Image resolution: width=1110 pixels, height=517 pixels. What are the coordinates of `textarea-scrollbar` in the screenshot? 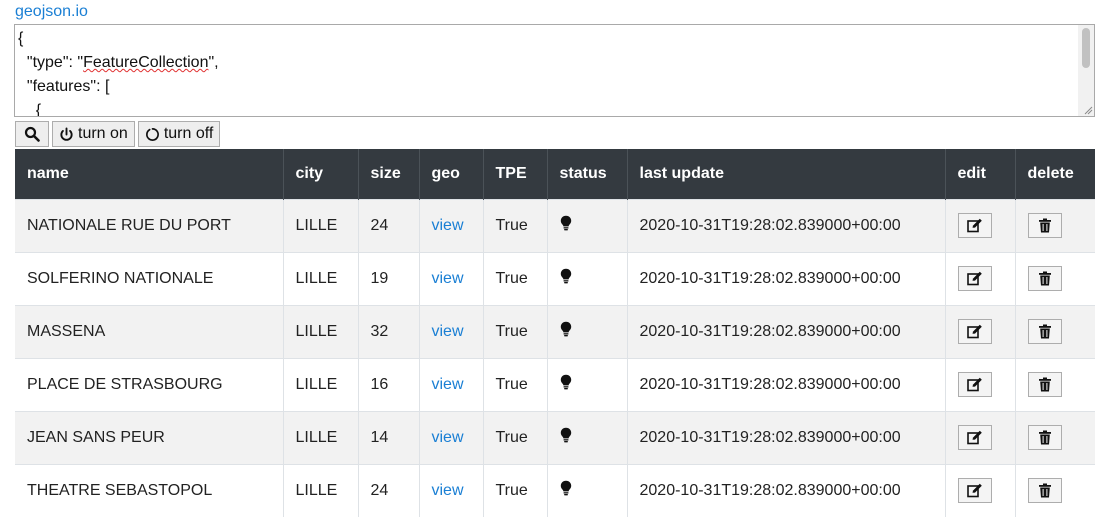 It's located at (1086, 70).